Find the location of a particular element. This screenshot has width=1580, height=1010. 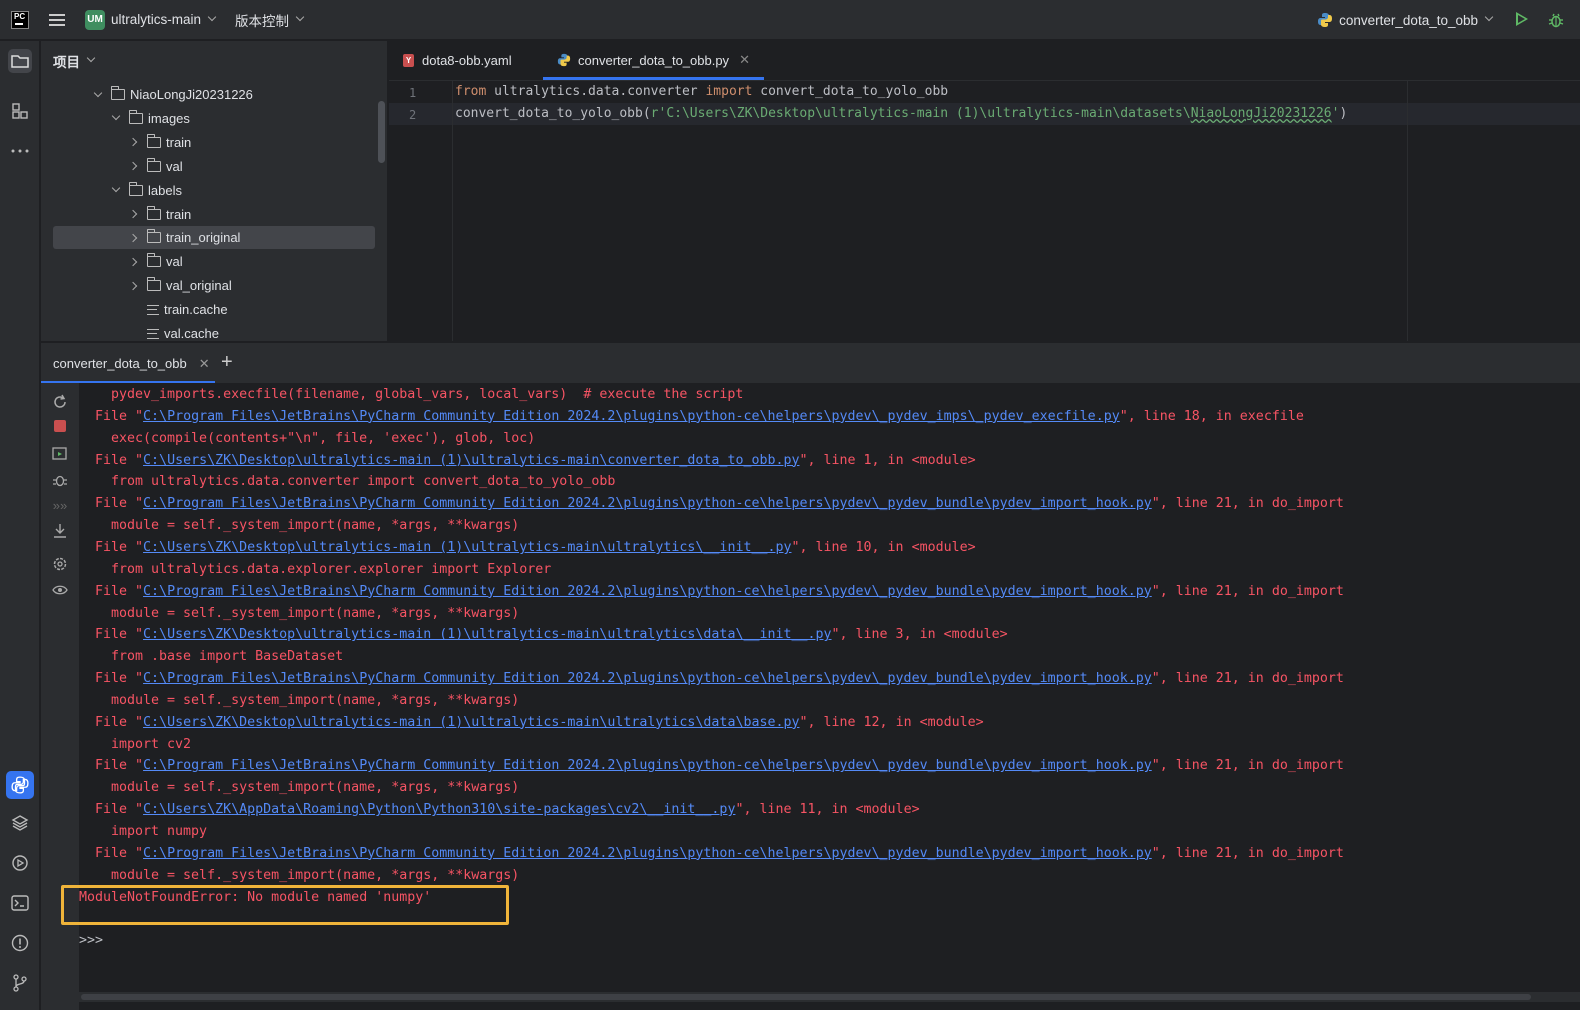

services-icon is located at coordinates (20, 863).